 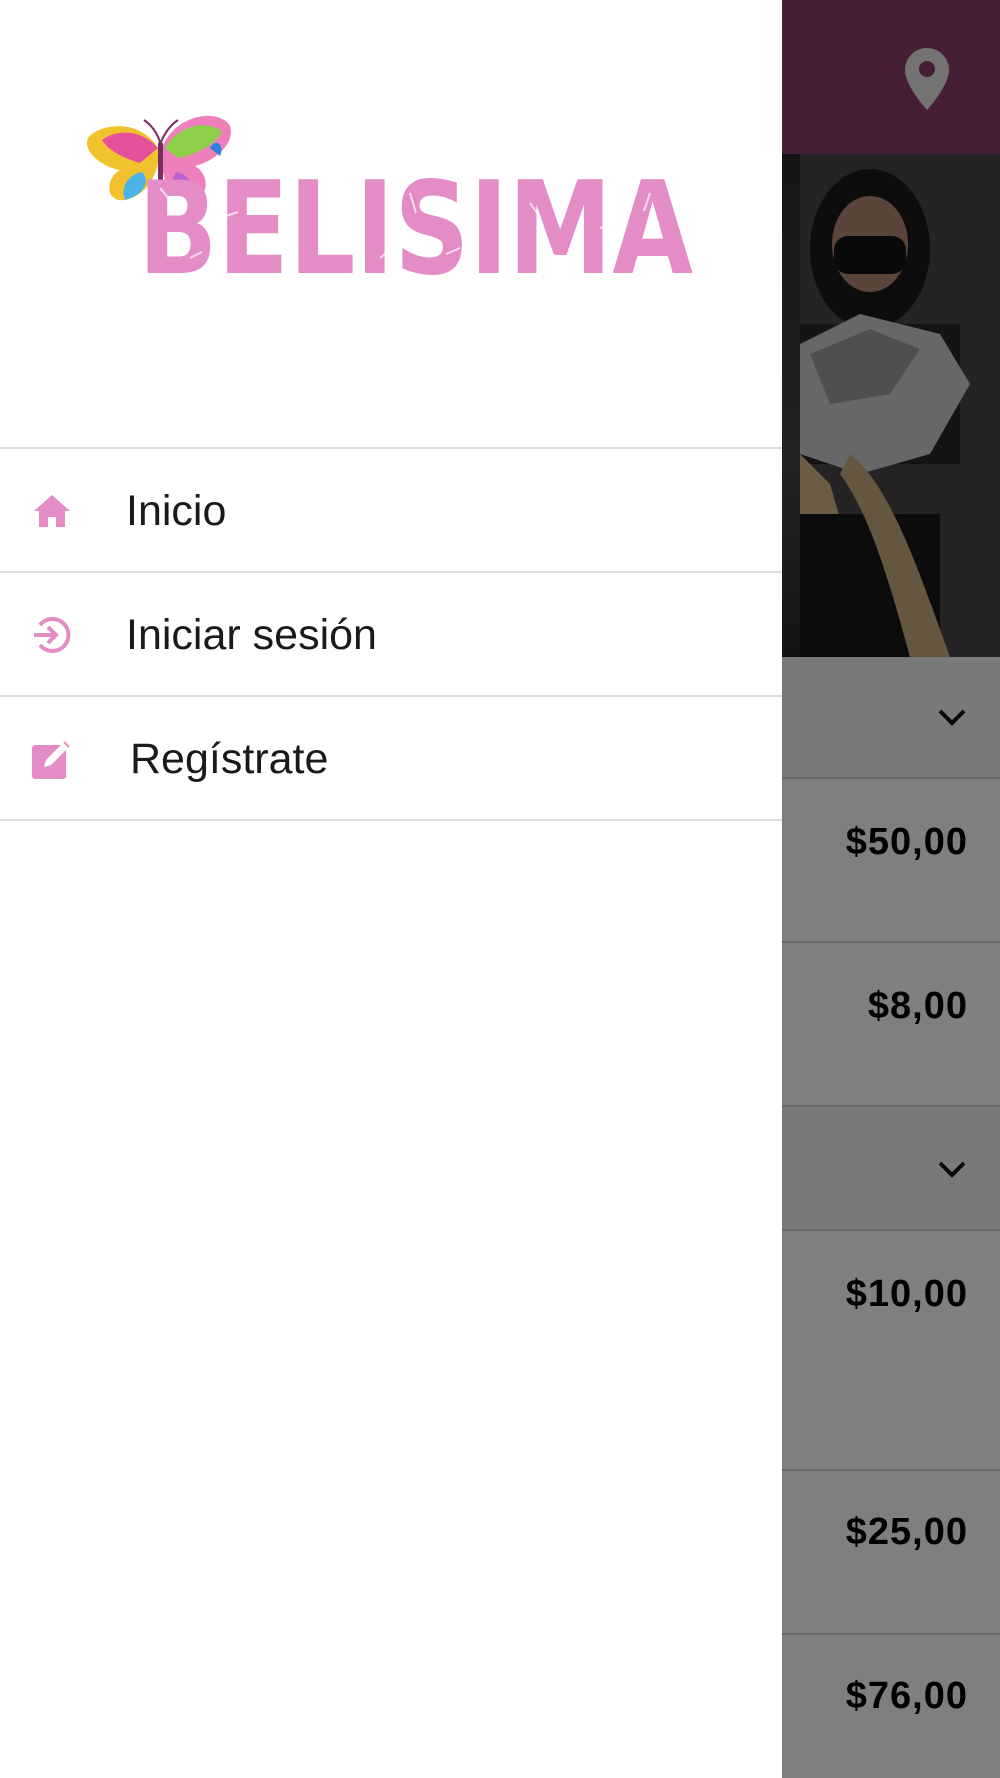 What do you see at coordinates (391, 635) in the screenshot?
I see `nav-item-iniciar-sesion: Iniciar sesión` at bounding box center [391, 635].